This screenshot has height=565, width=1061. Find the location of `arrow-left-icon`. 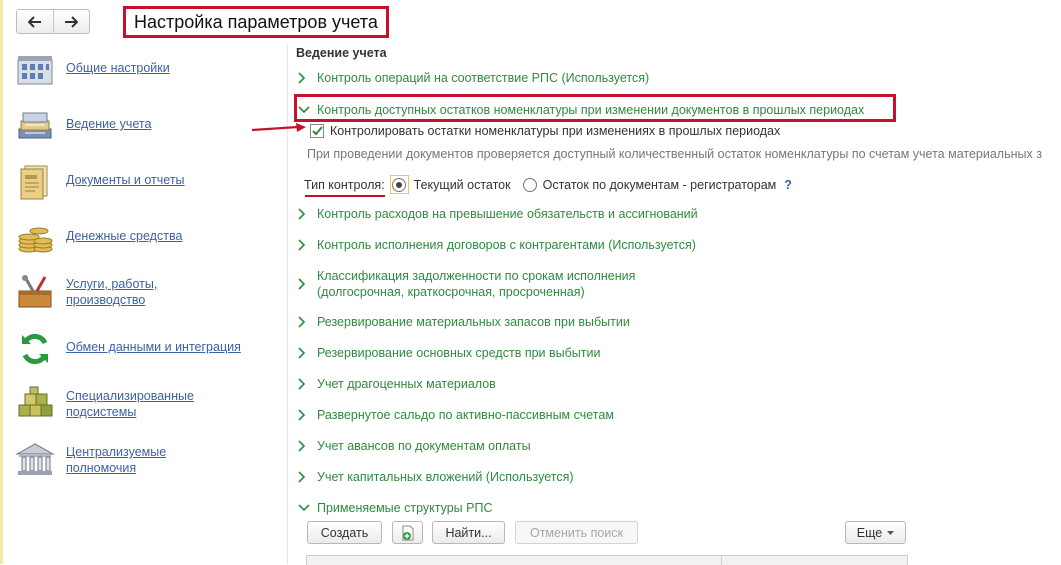

arrow-left-icon is located at coordinates (34, 21).